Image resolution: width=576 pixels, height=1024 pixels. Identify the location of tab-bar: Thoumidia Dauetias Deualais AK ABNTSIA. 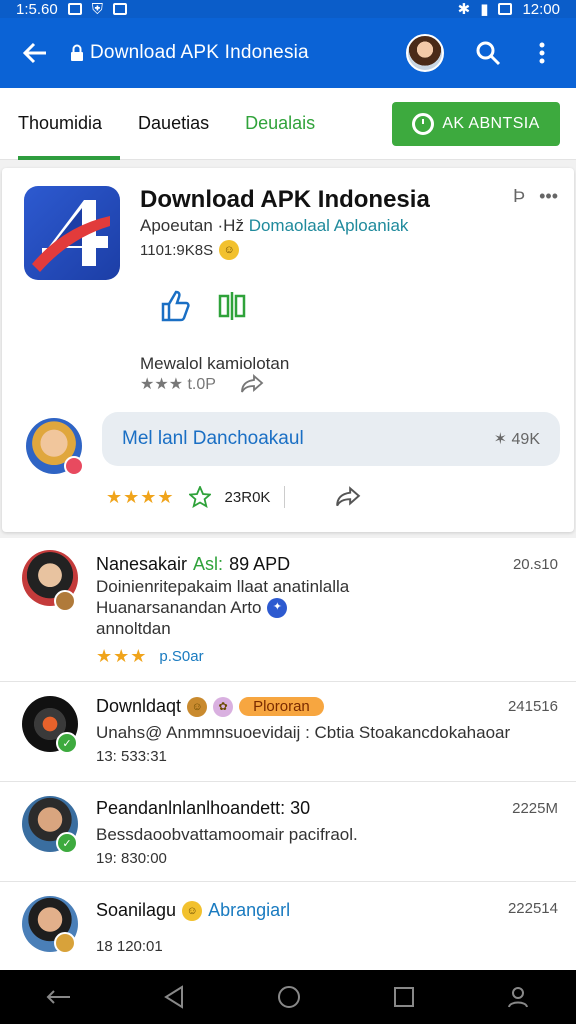
(288, 124).